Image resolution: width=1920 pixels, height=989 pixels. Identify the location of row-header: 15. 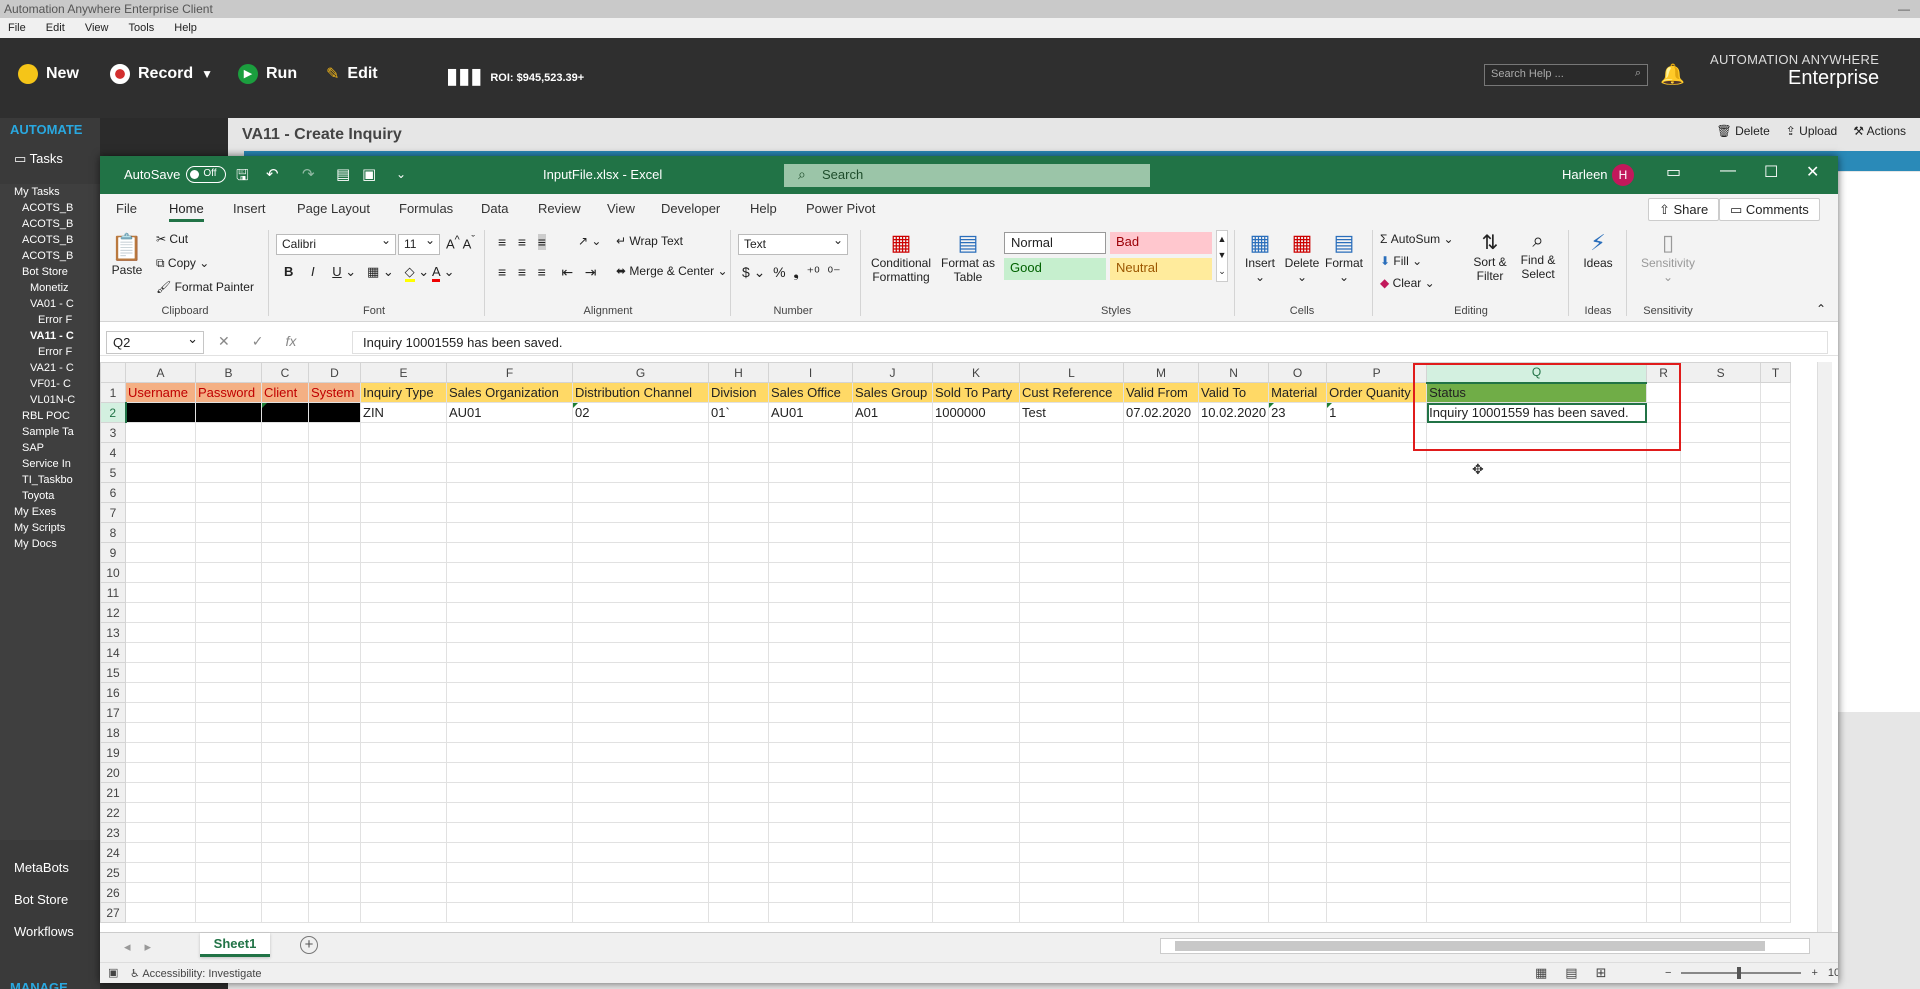
(113, 672).